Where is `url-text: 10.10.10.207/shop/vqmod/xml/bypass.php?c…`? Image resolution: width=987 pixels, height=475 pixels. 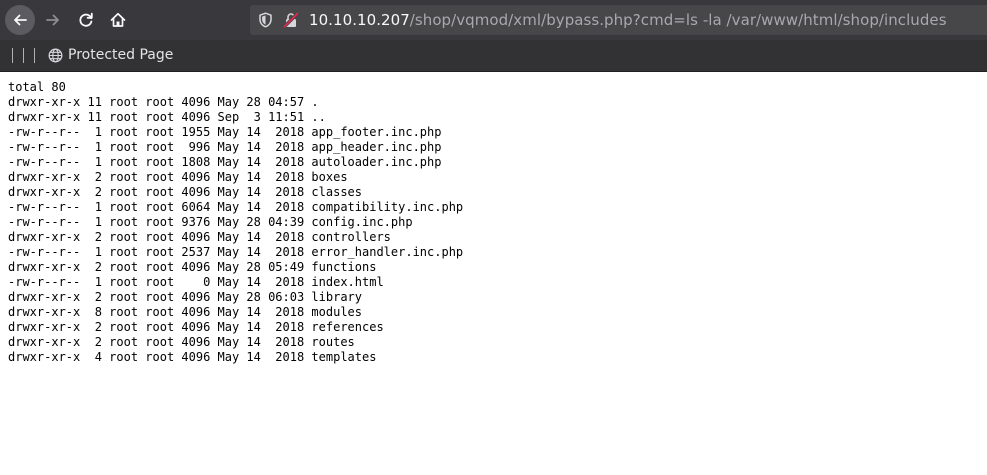 url-text: 10.10.10.207/shop/vqmod/xml/bypass.php?c… is located at coordinates (628, 20).